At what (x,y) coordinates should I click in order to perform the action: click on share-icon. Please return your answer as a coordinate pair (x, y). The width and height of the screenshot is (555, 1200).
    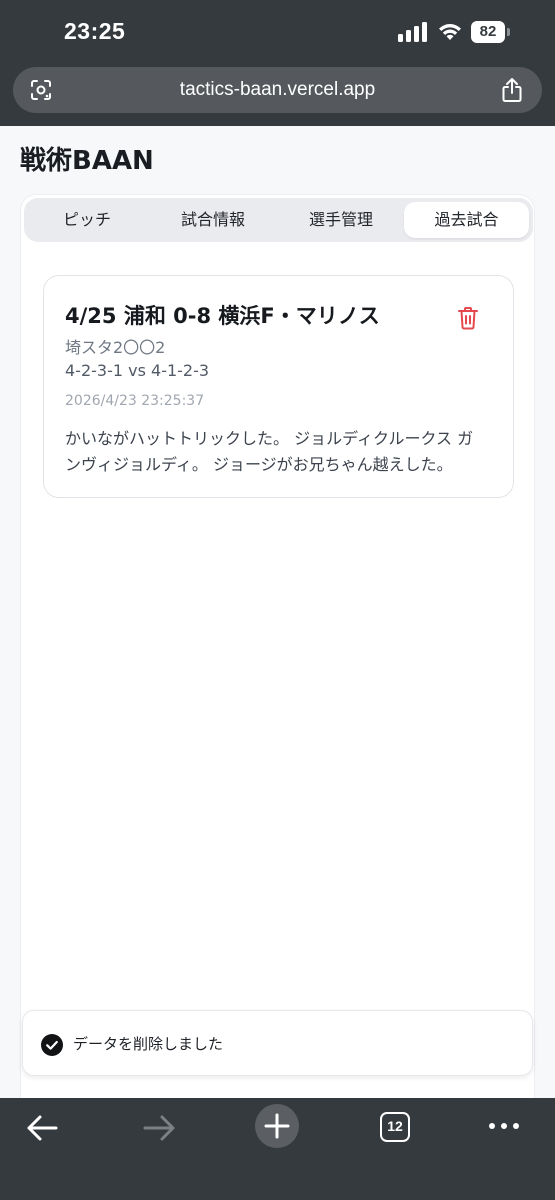
    Looking at the image, I should click on (512, 90).